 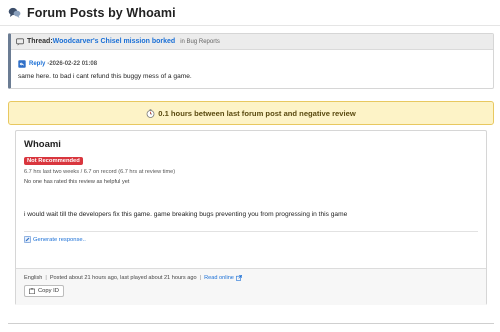 What do you see at coordinates (72, 64) in the screenshot?
I see `reply-date: -2026-02-22 01:08` at bounding box center [72, 64].